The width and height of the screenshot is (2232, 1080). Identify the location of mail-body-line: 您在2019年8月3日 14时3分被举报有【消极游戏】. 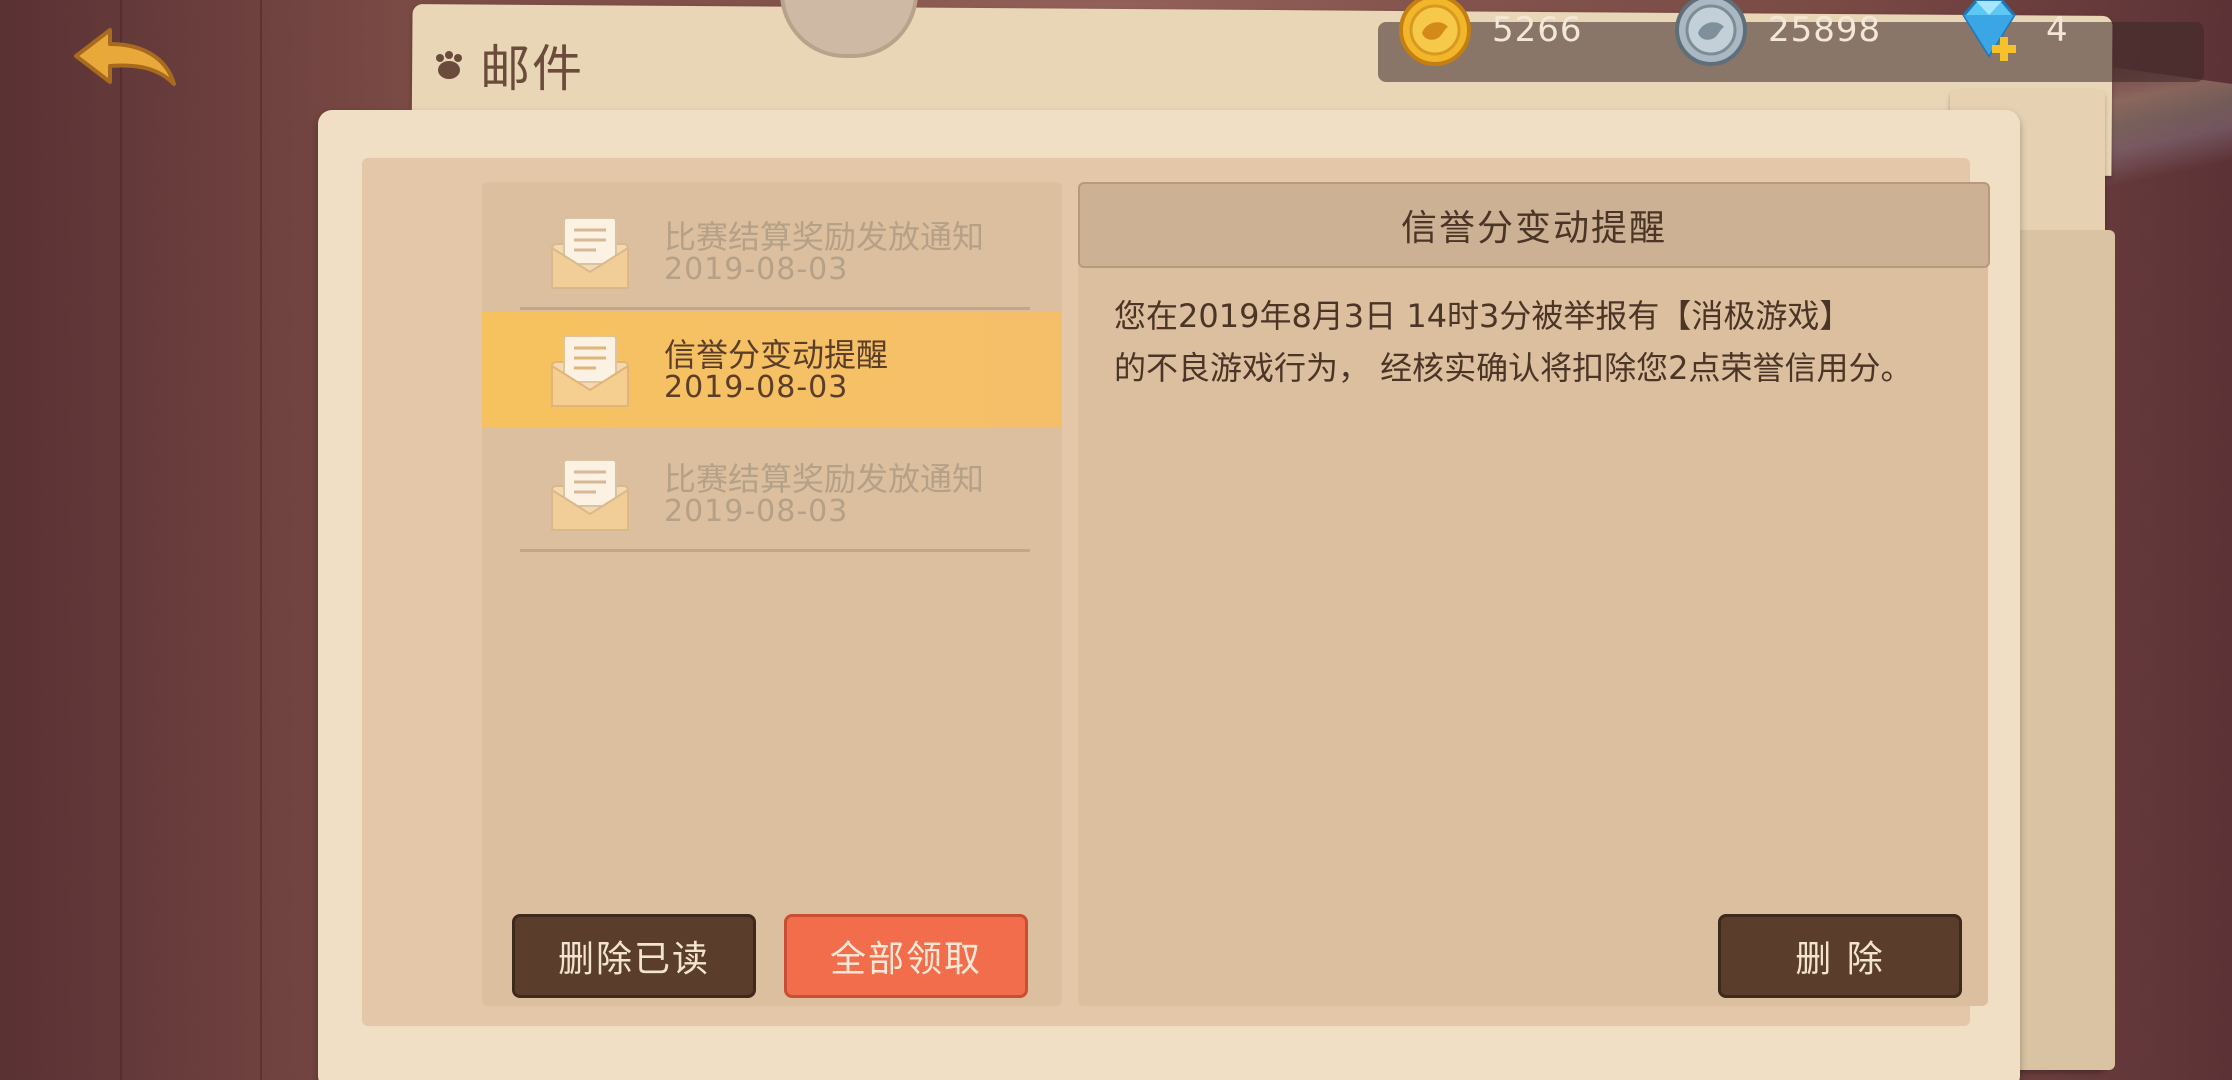
(1483, 316).